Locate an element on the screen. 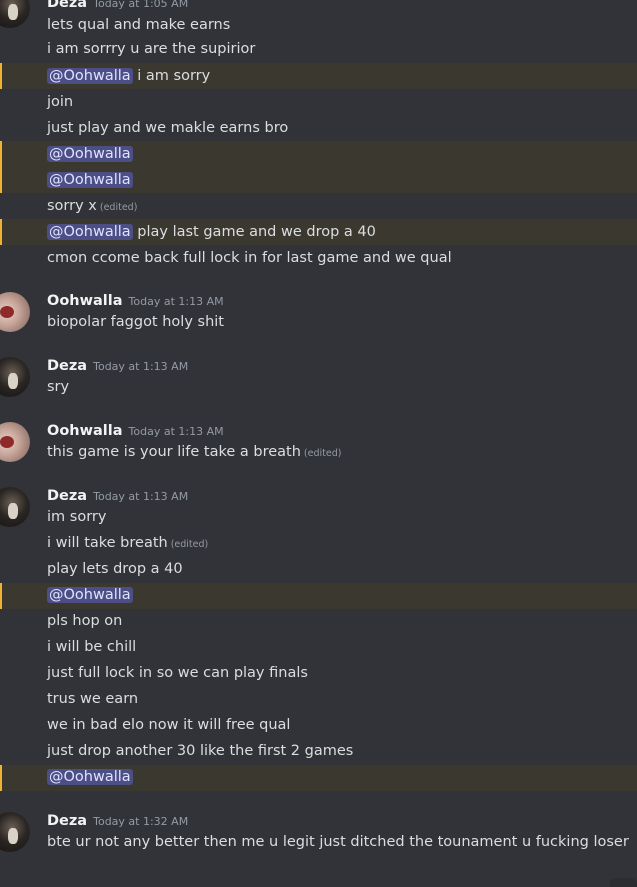 This screenshot has width=637, height=887. message-text: im sorry is located at coordinates (77, 517).